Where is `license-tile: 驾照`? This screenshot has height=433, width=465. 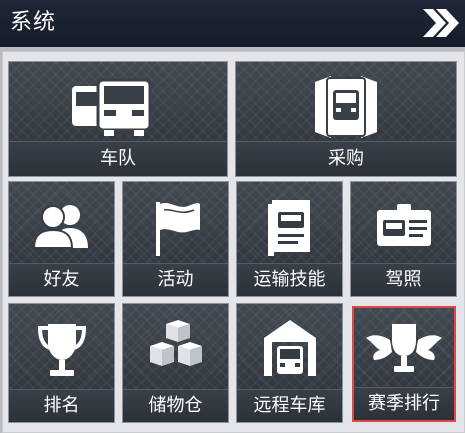 license-tile: 驾照 is located at coordinates (403, 239).